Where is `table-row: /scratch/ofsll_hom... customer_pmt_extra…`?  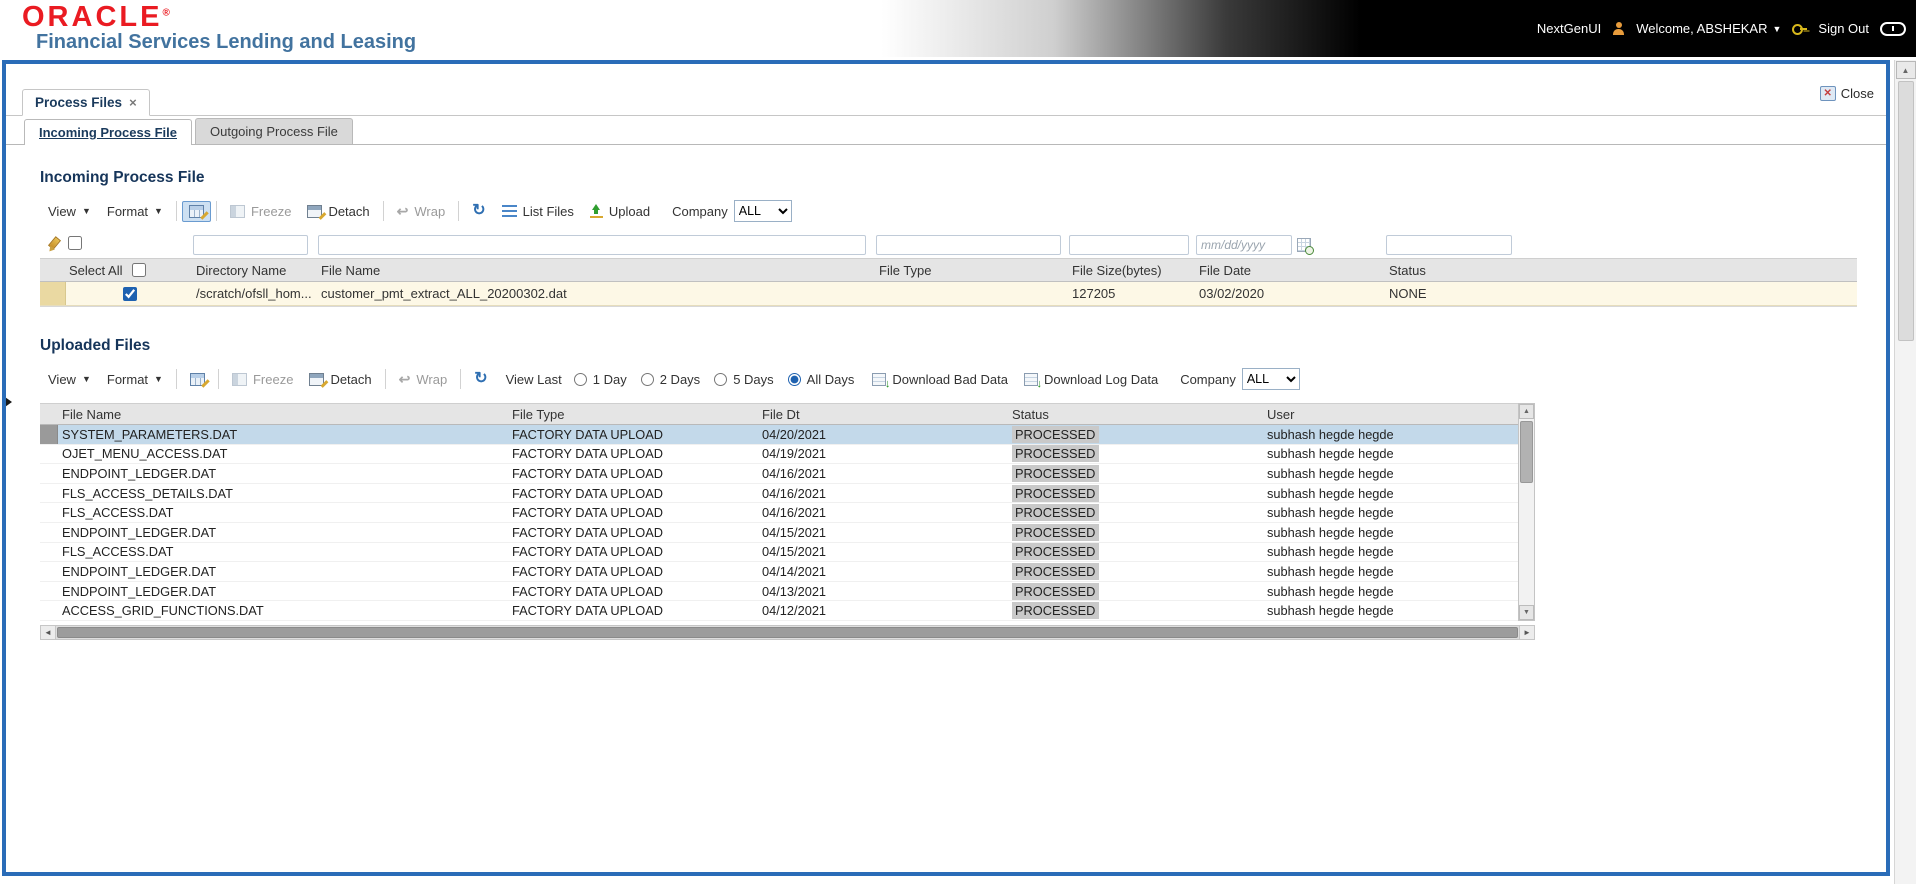
table-row: /scratch/ofsll_hom... customer_pmt_extra… is located at coordinates (948, 294).